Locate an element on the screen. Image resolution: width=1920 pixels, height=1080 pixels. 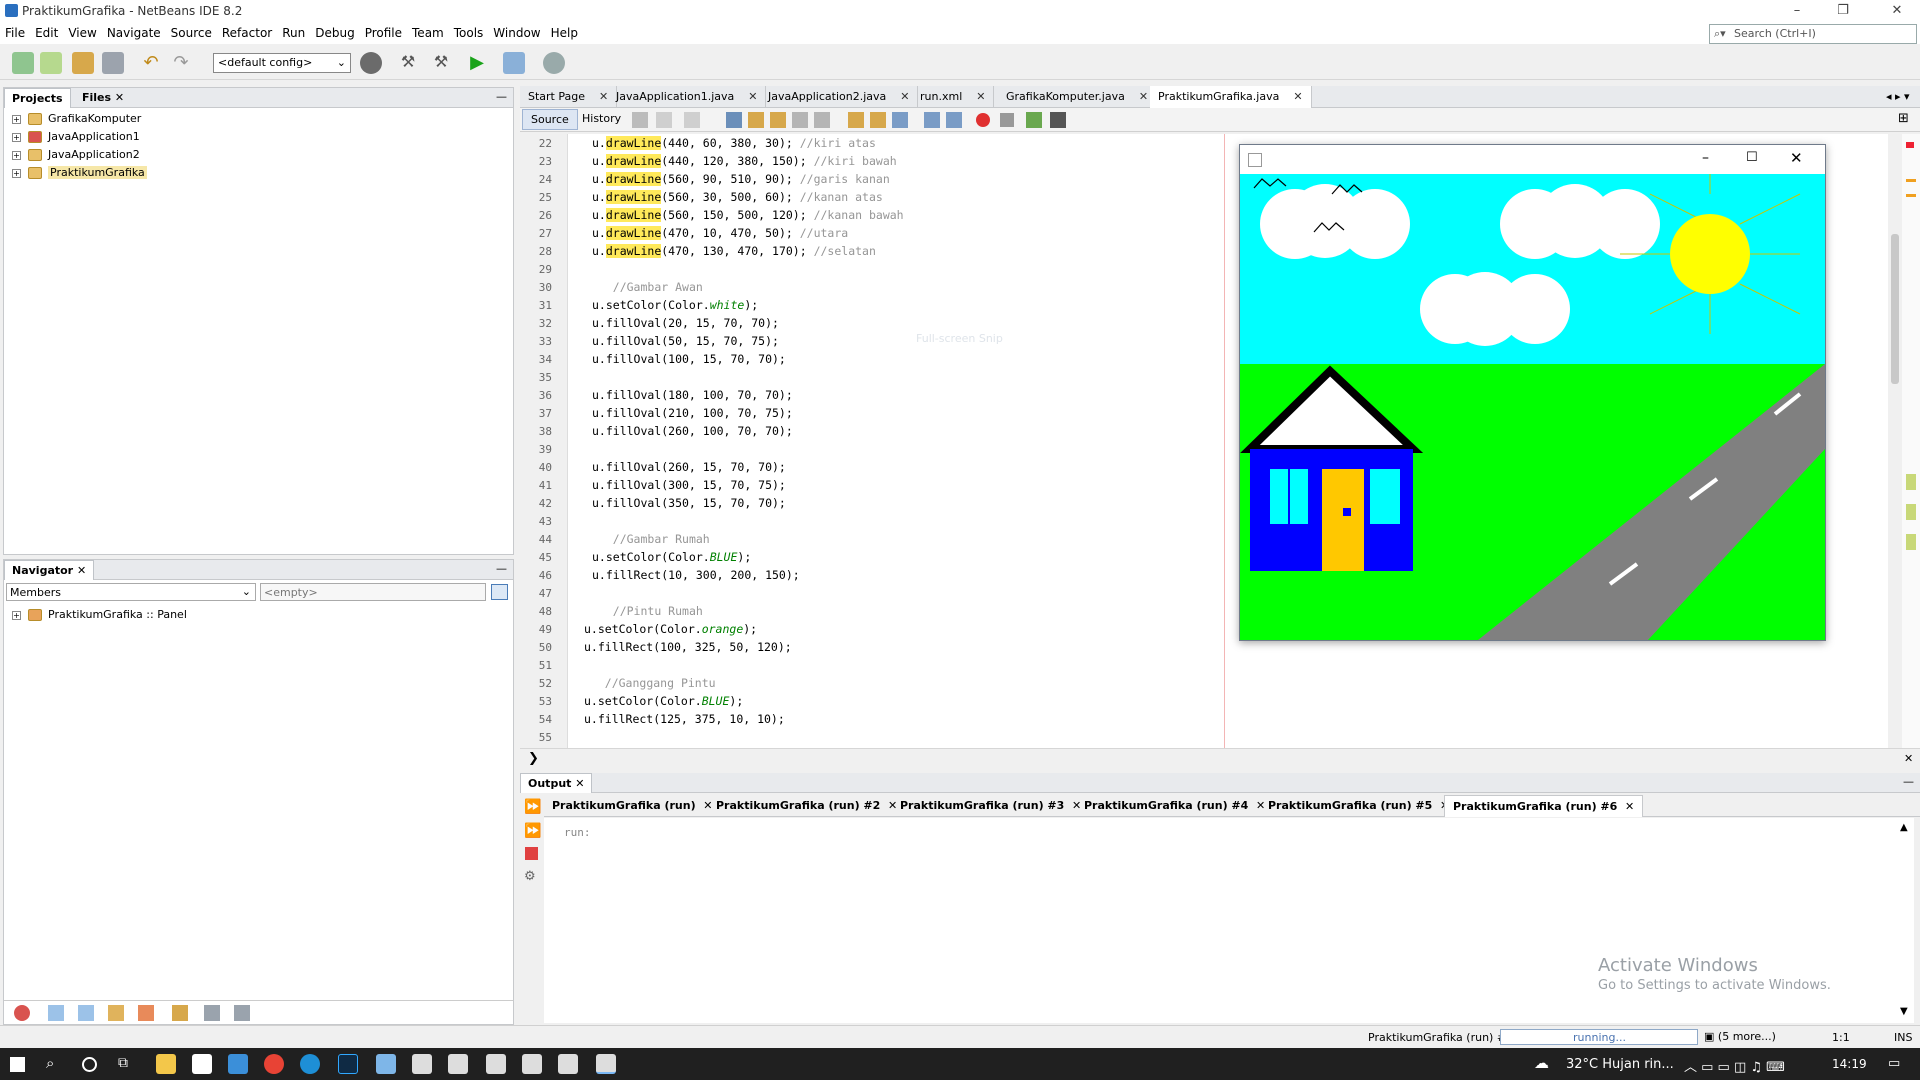
code-line: u.fillOval(260, 100, 70, 70); is located at coordinates (692, 431).